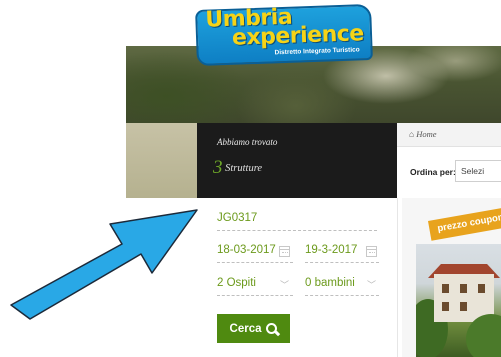 This screenshot has height=357, width=501. Describe the element at coordinates (342, 295) in the screenshot. I see `children-underline` at that location.